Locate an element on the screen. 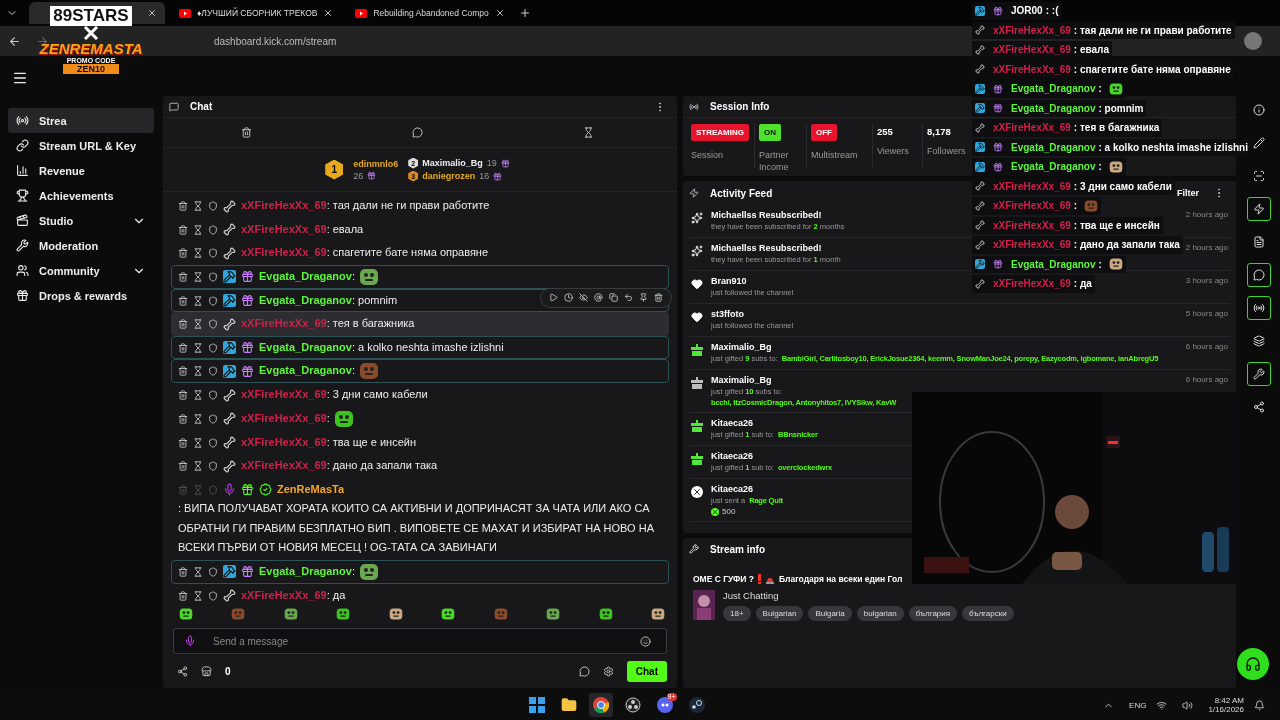 This screenshot has width=1280, height=720. sidebar-item: Achievements is located at coordinates (81, 195).